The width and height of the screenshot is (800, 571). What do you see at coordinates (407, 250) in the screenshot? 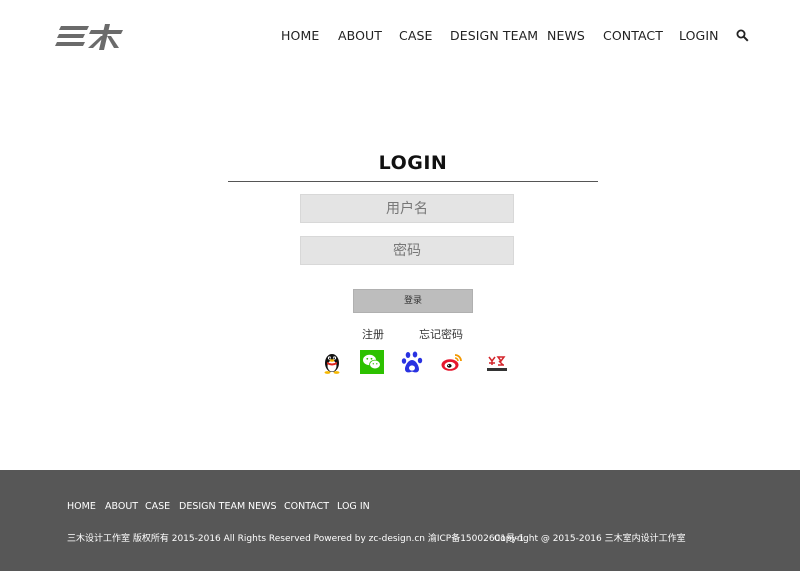
I see `password-input` at bounding box center [407, 250].